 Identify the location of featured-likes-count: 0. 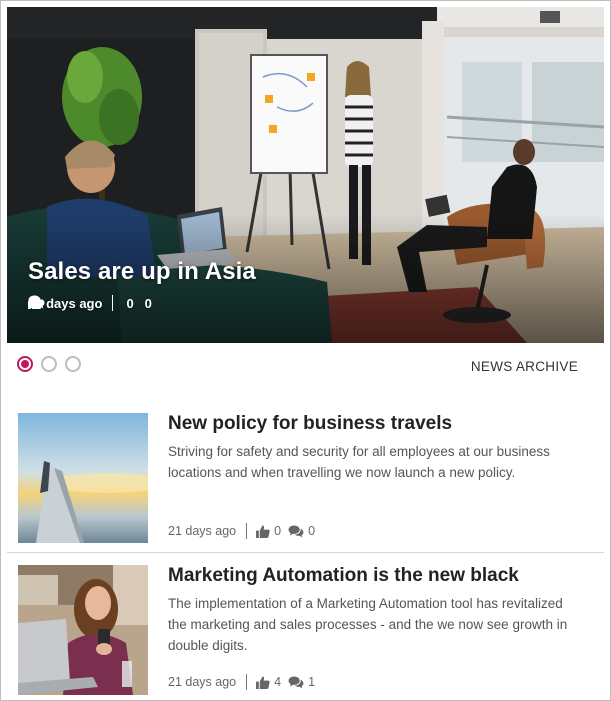
(130, 303).